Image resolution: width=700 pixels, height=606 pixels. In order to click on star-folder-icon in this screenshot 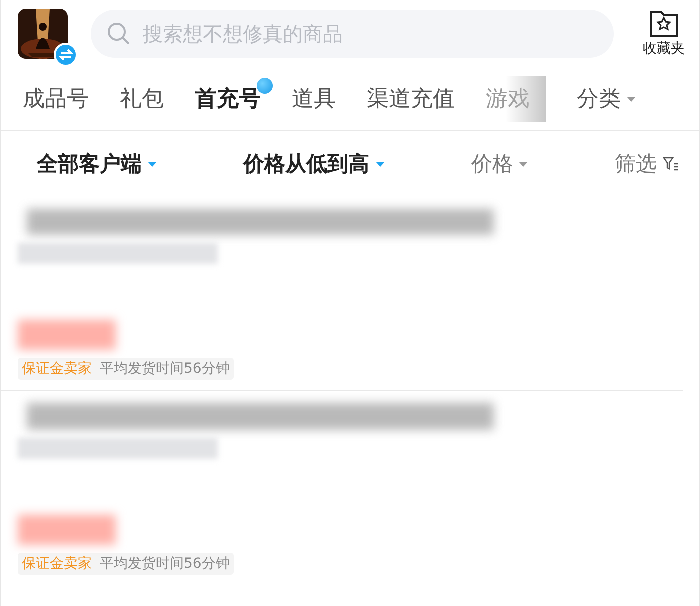, I will do `click(664, 24)`.